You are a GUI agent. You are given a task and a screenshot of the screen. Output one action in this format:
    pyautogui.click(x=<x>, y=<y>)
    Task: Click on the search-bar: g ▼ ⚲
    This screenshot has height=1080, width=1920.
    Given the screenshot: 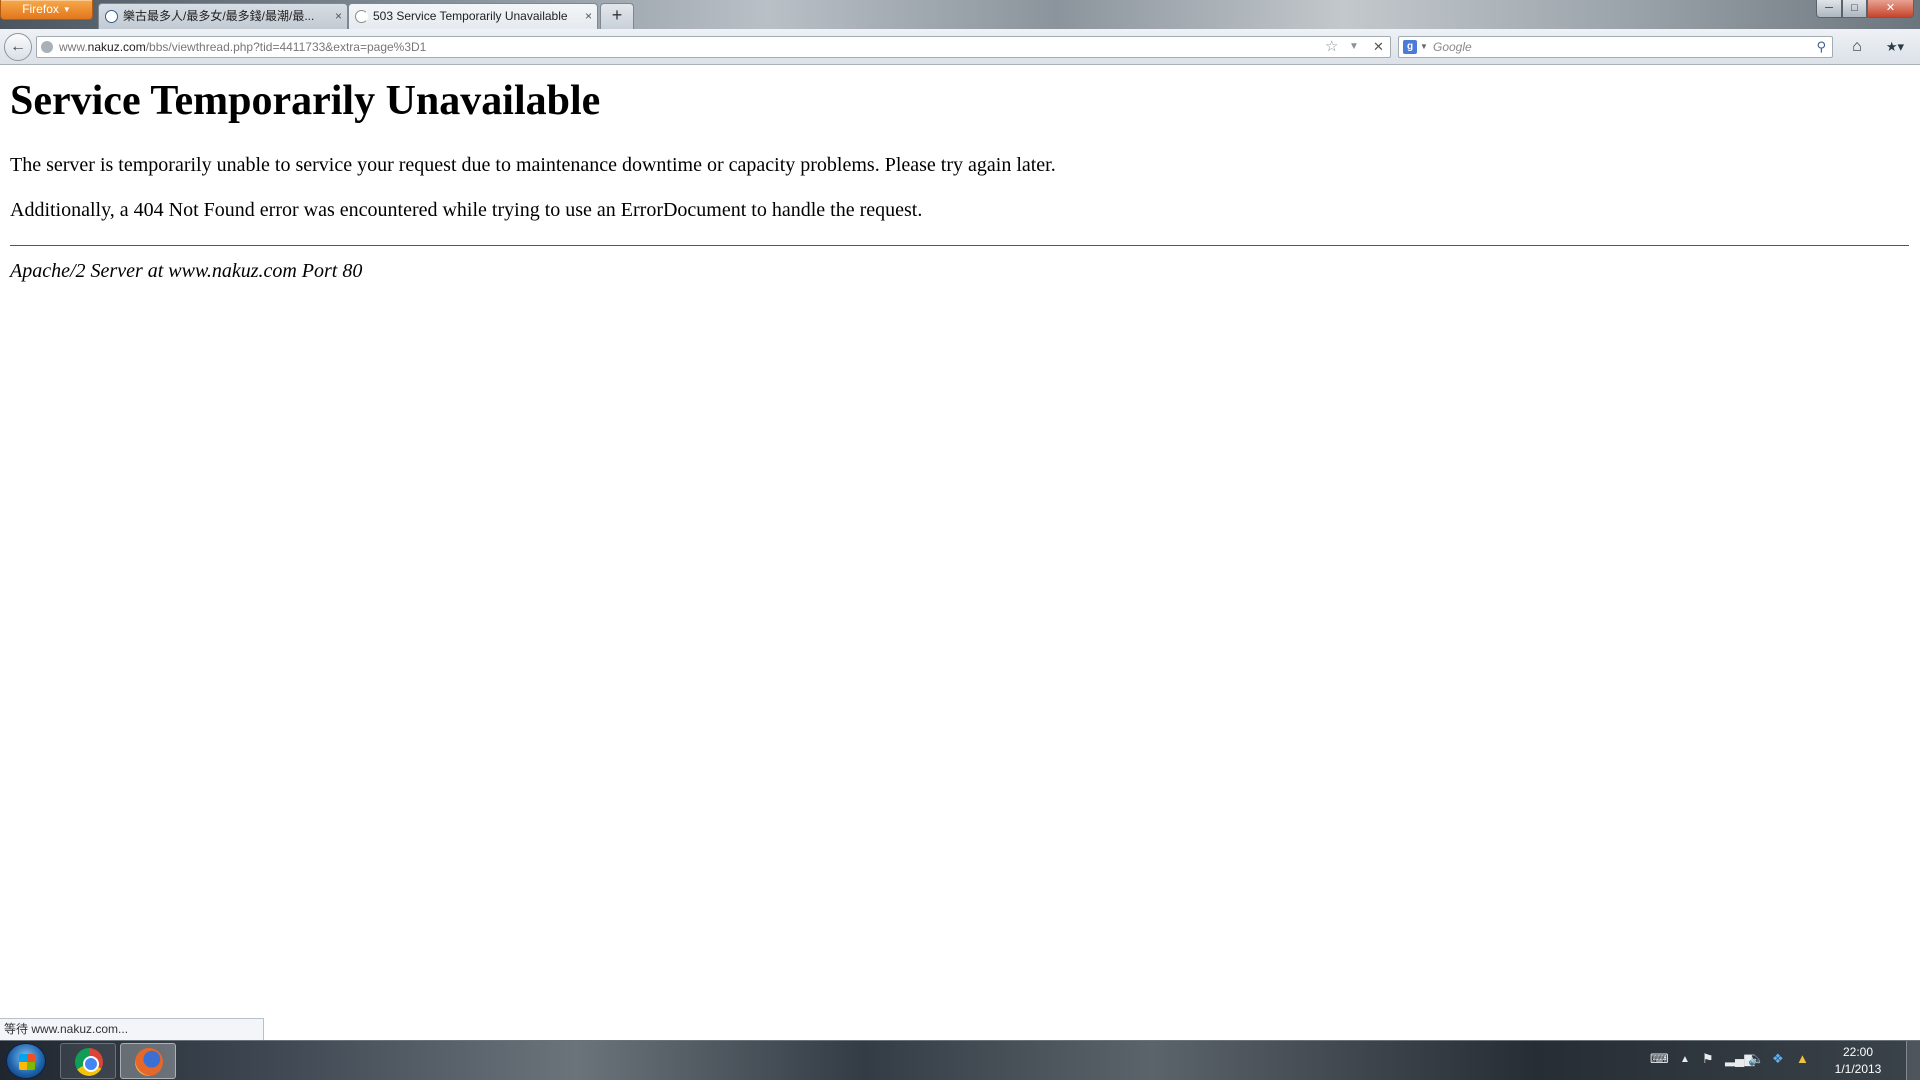 What is the action you would take?
    pyautogui.click(x=1615, y=47)
    